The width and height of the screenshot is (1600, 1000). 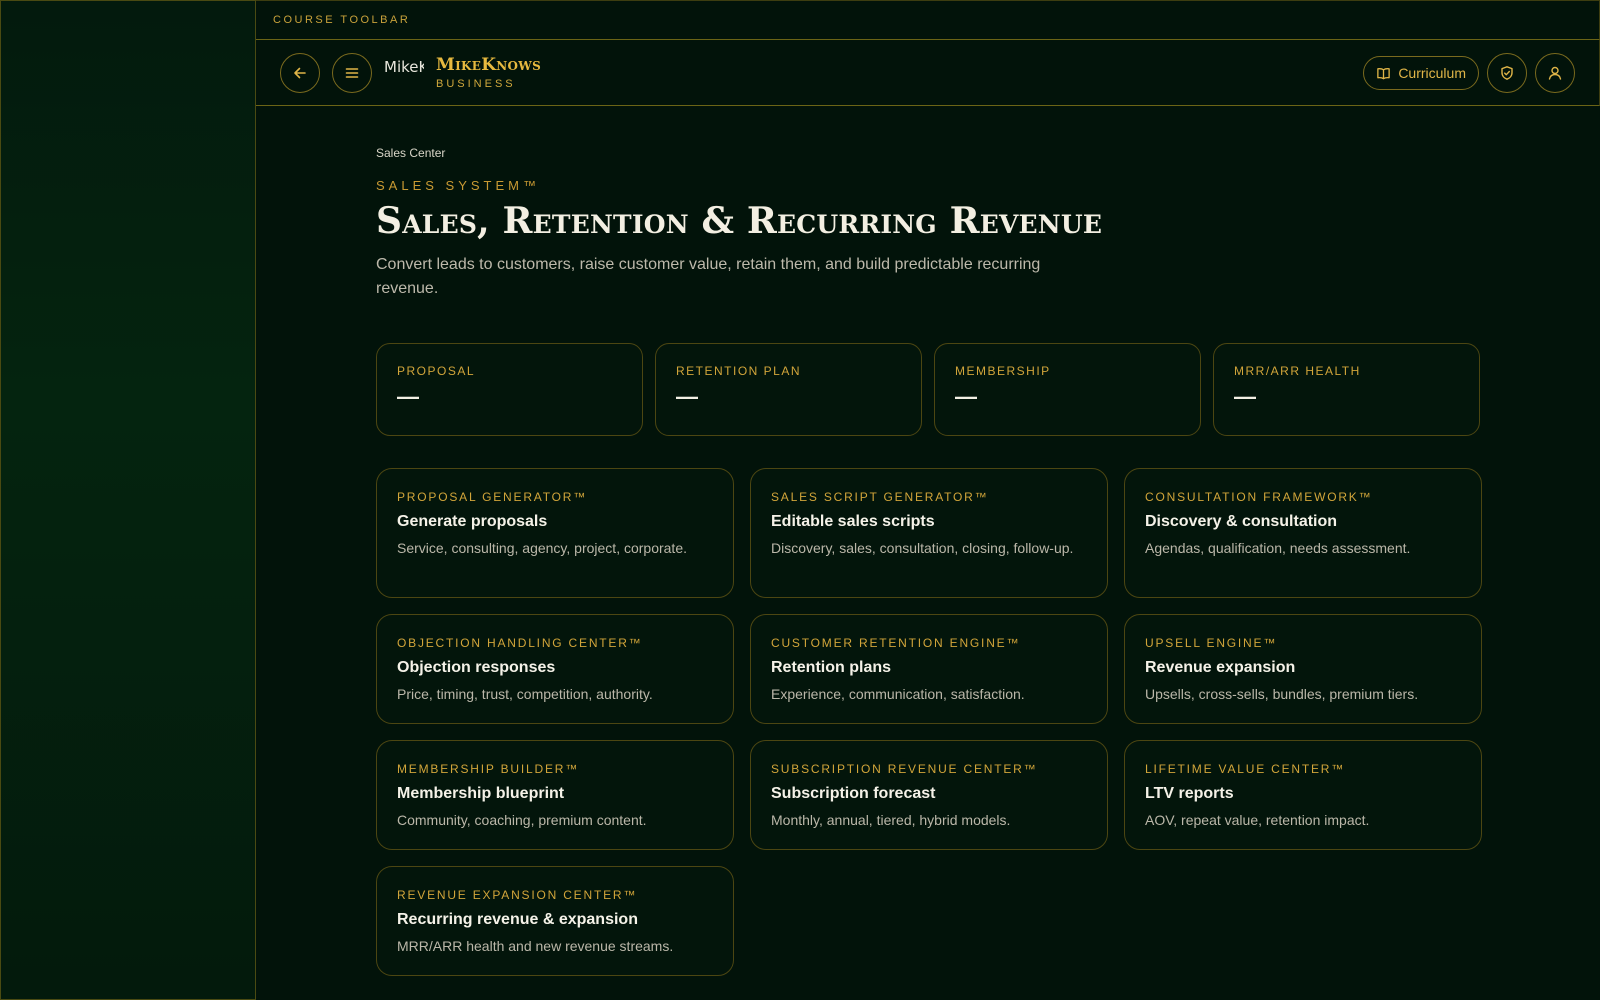 I want to click on shield-check-icon, so click(x=1507, y=73).